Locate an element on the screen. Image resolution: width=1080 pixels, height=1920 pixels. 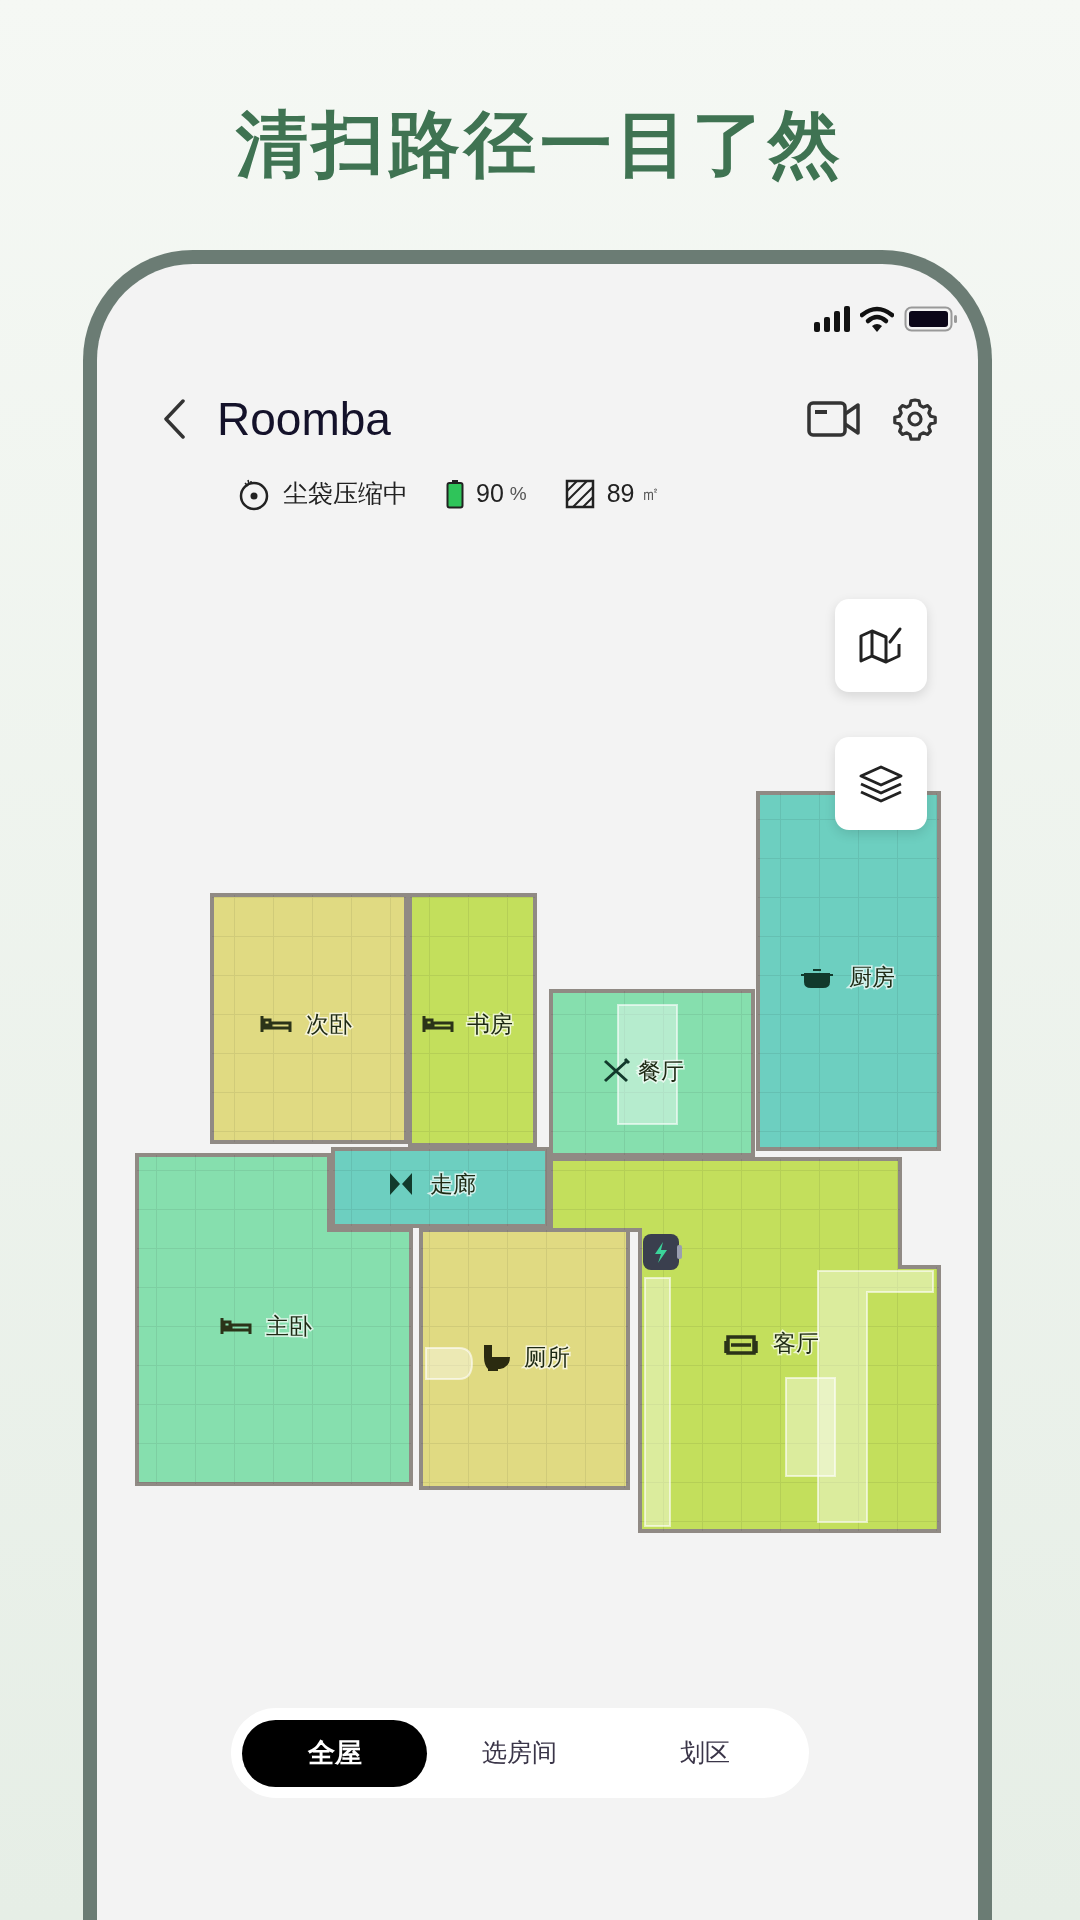
map-edit-icon is located at coordinates (881, 645).